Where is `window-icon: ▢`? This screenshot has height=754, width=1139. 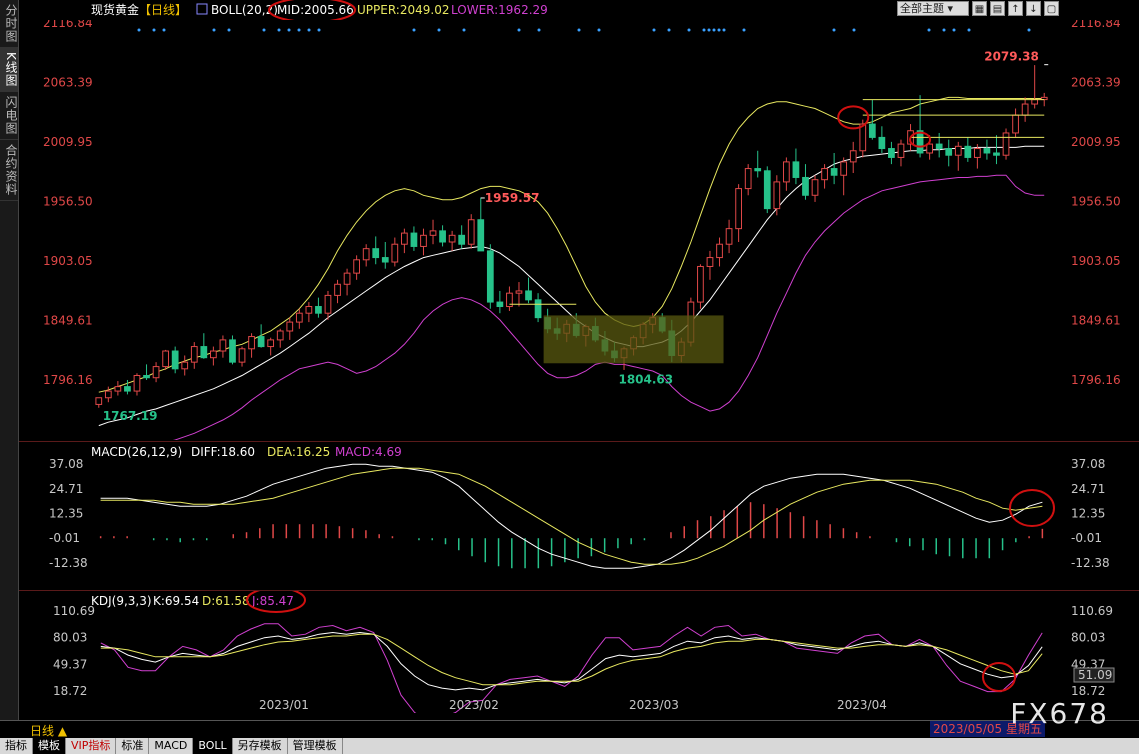
window-icon: ▢ is located at coordinates (1051, 8).